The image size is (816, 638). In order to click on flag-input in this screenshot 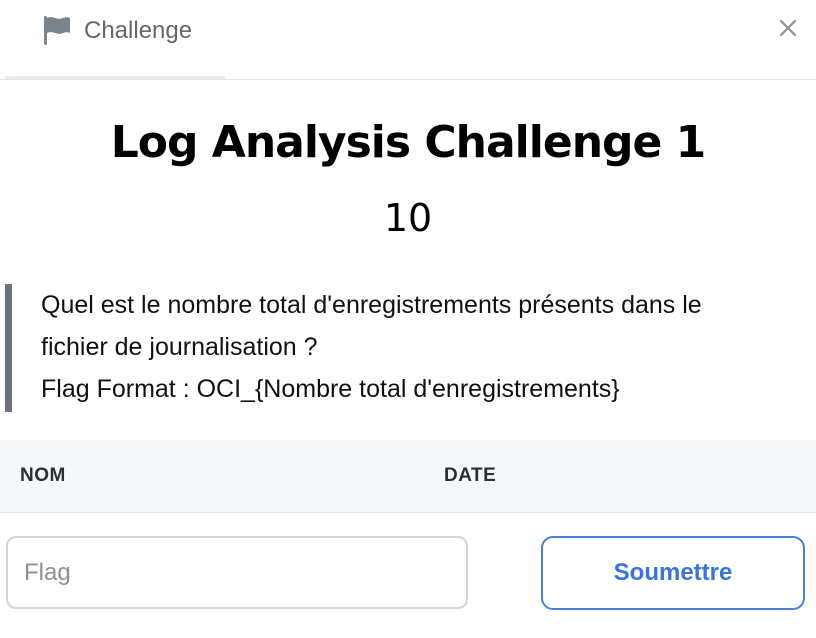, I will do `click(237, 572)`.